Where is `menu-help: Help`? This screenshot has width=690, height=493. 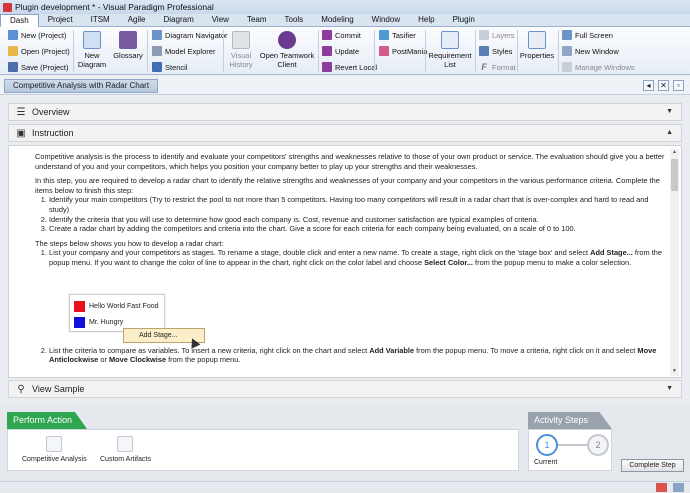
menu-help: Help is located at coordinates (426, 20).